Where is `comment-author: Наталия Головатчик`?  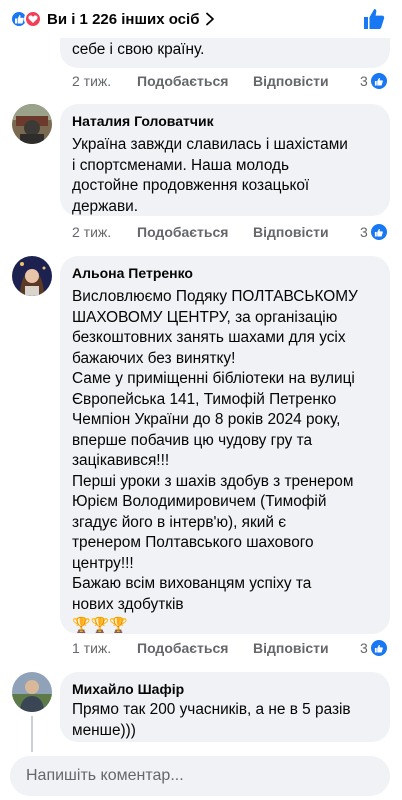 comment-author: Наталия Головатчик is located at coordinates (225, 121).